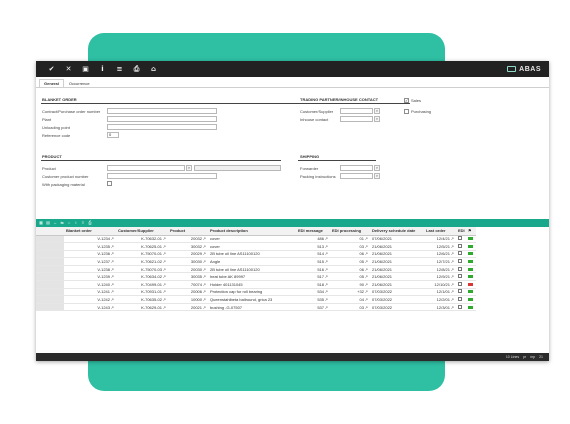 The width and height of the screenshot is (570, 424). What do you see at coordinates (41, 223) in the screenshot?
I see `grid-select-icon: ▦` at bounding box center [41, 223].